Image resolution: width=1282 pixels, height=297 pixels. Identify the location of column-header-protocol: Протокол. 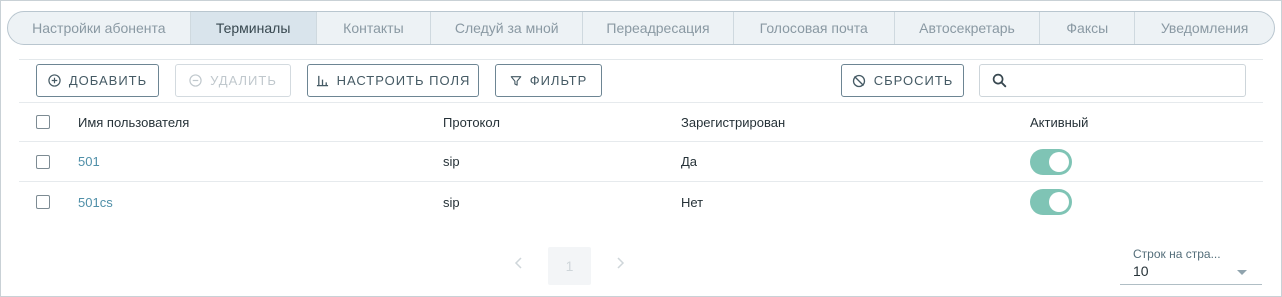
(471, 122).